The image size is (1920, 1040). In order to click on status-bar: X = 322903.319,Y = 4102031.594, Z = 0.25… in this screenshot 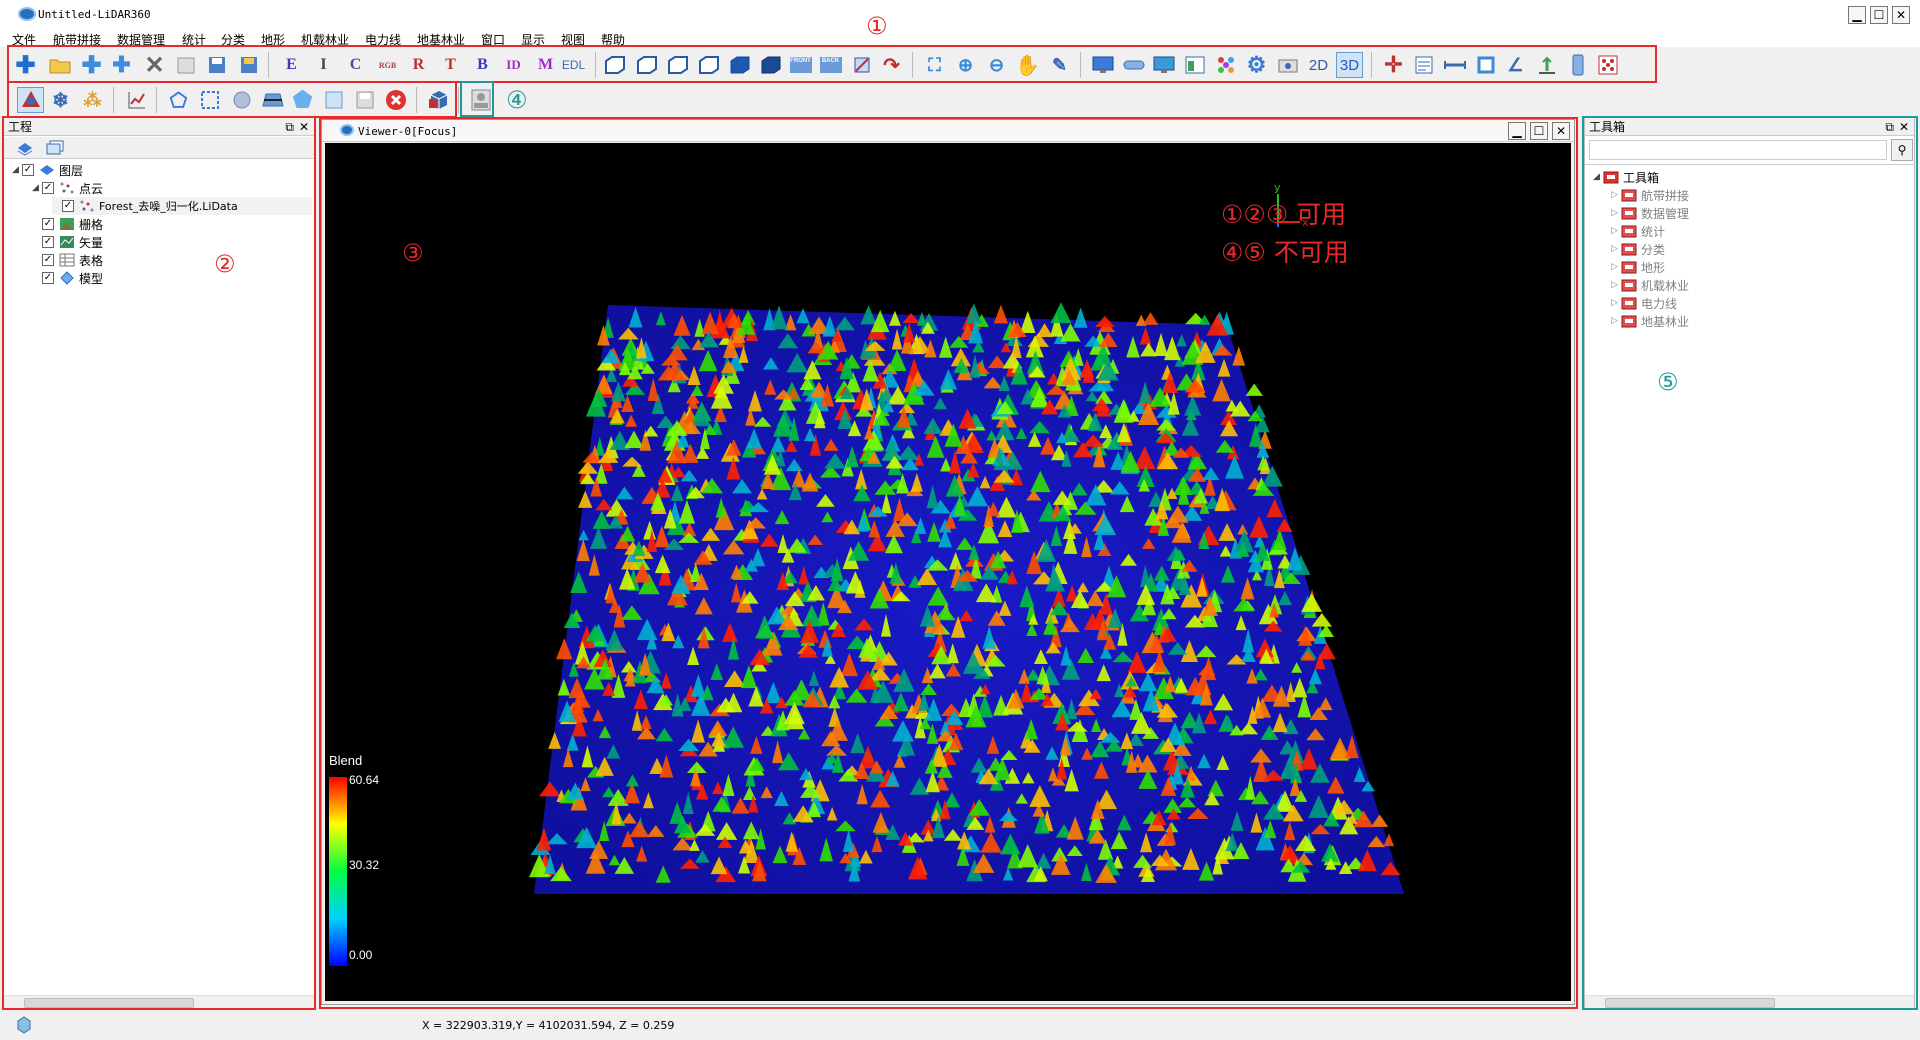, I will do `click(960, 1025)`.